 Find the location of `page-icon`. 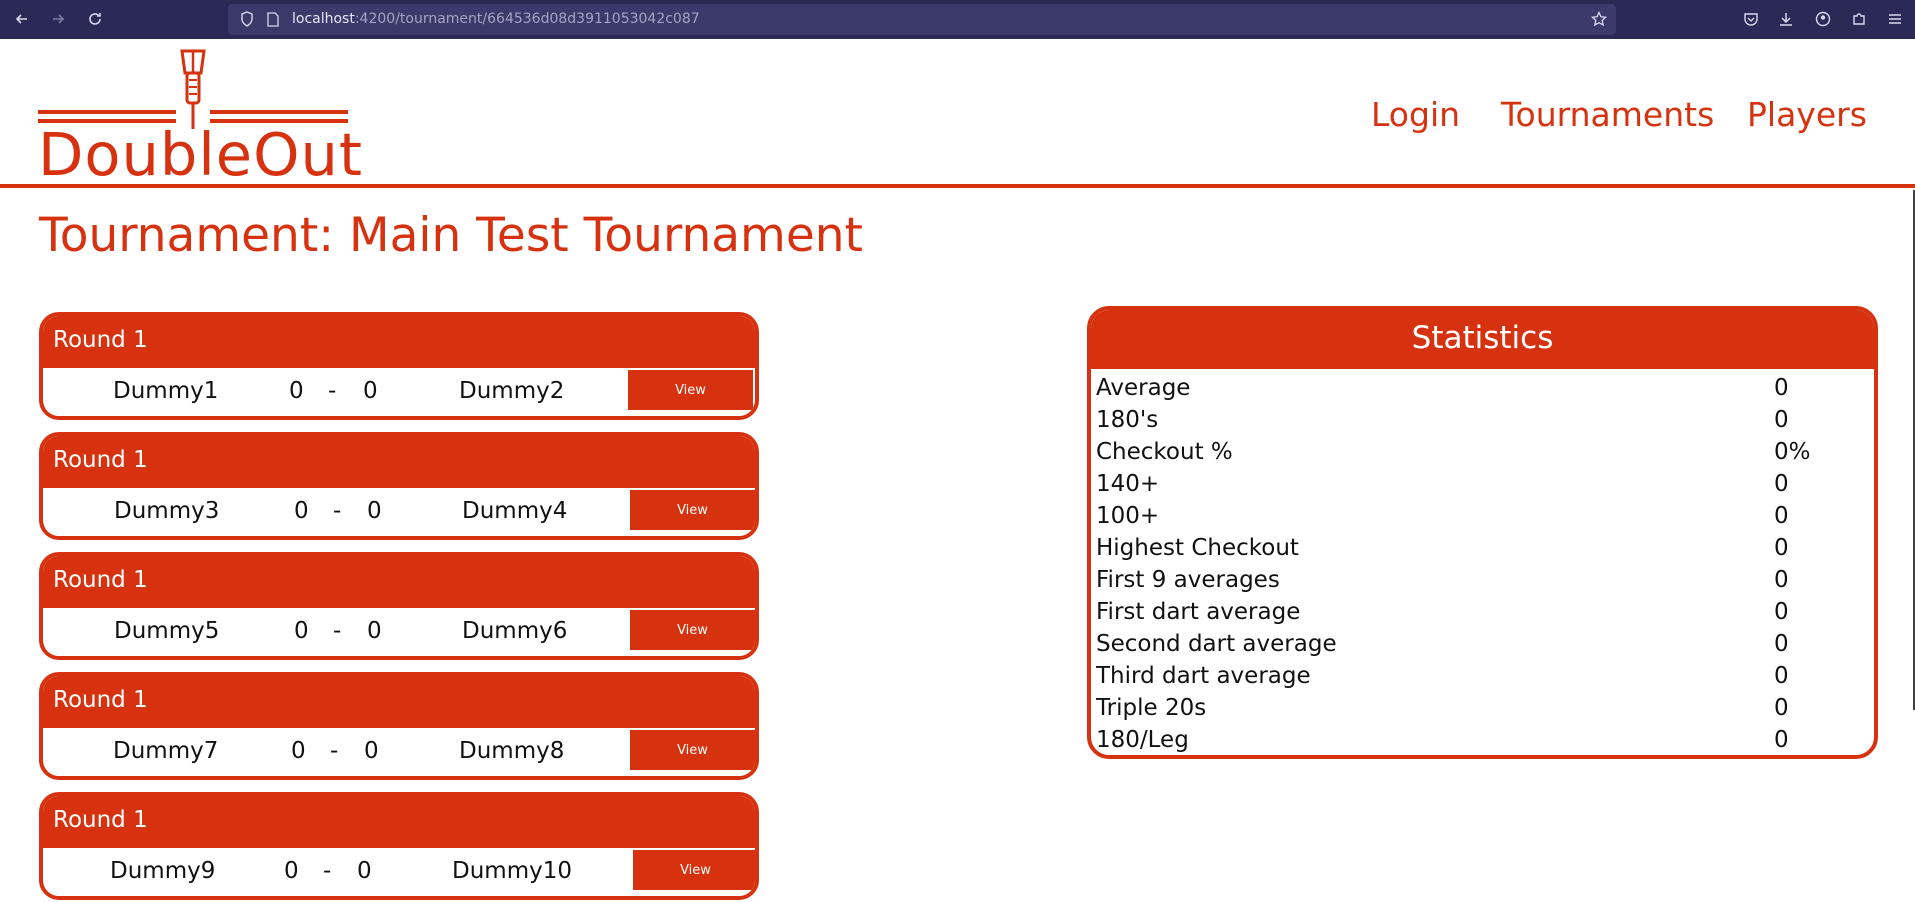

page-icon is located at coordinates (273, 19).